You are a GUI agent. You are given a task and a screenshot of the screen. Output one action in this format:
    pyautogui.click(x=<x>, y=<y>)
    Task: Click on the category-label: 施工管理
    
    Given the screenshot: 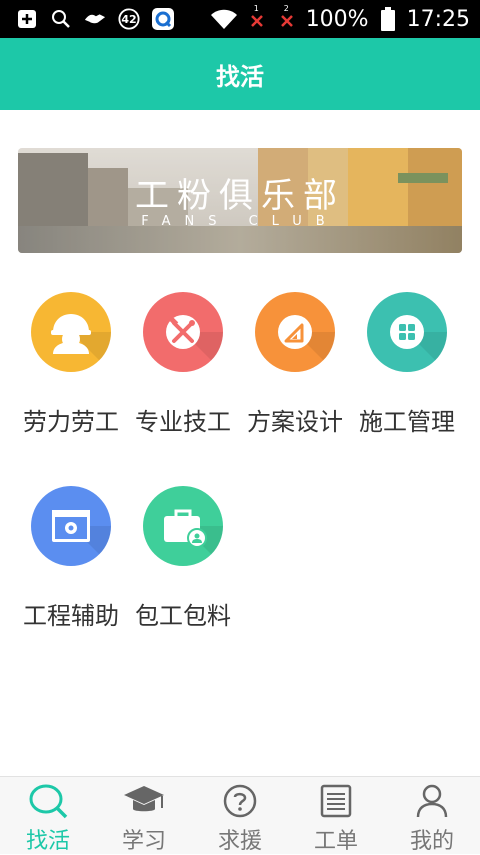 What is the action you would take?
    pyautogui.click(x=407, y=422)
    